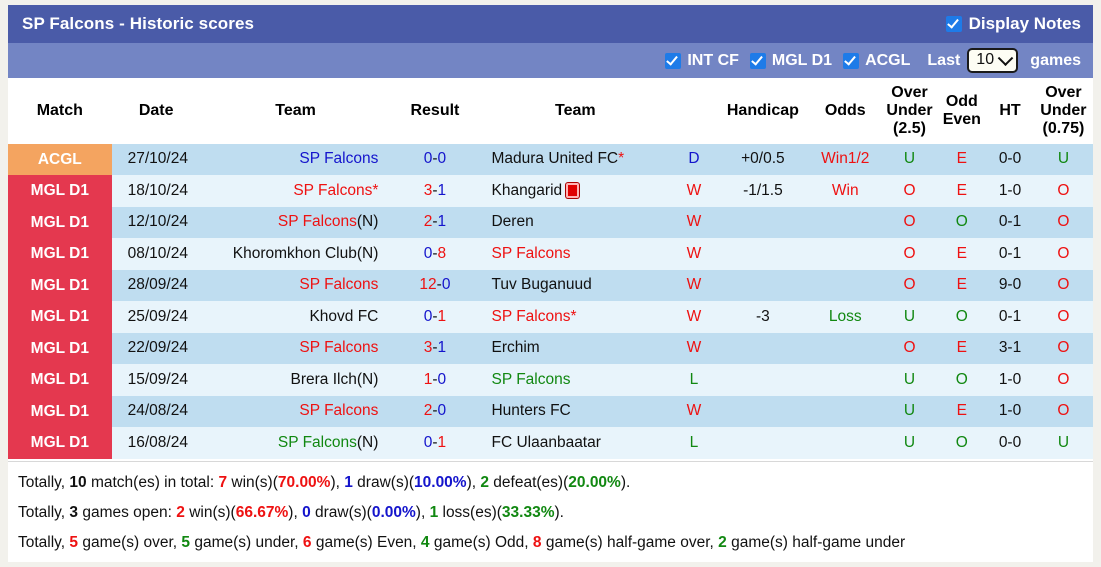 Image resolution: width=1101 pixels, height=567 pixels. What do you see at coordinates (575, 111) in the screenshot?
I see `col-team-away: Team` at bounding box center [575, 111].